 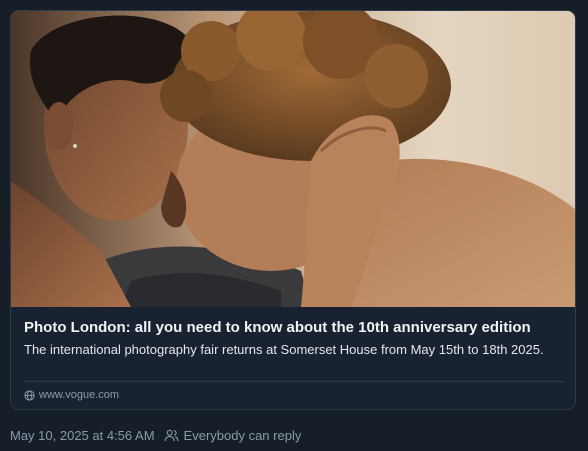 I want to click on post-timestamp: May 10, 2025 at 4:56 AM, so click(x=82, y=435).